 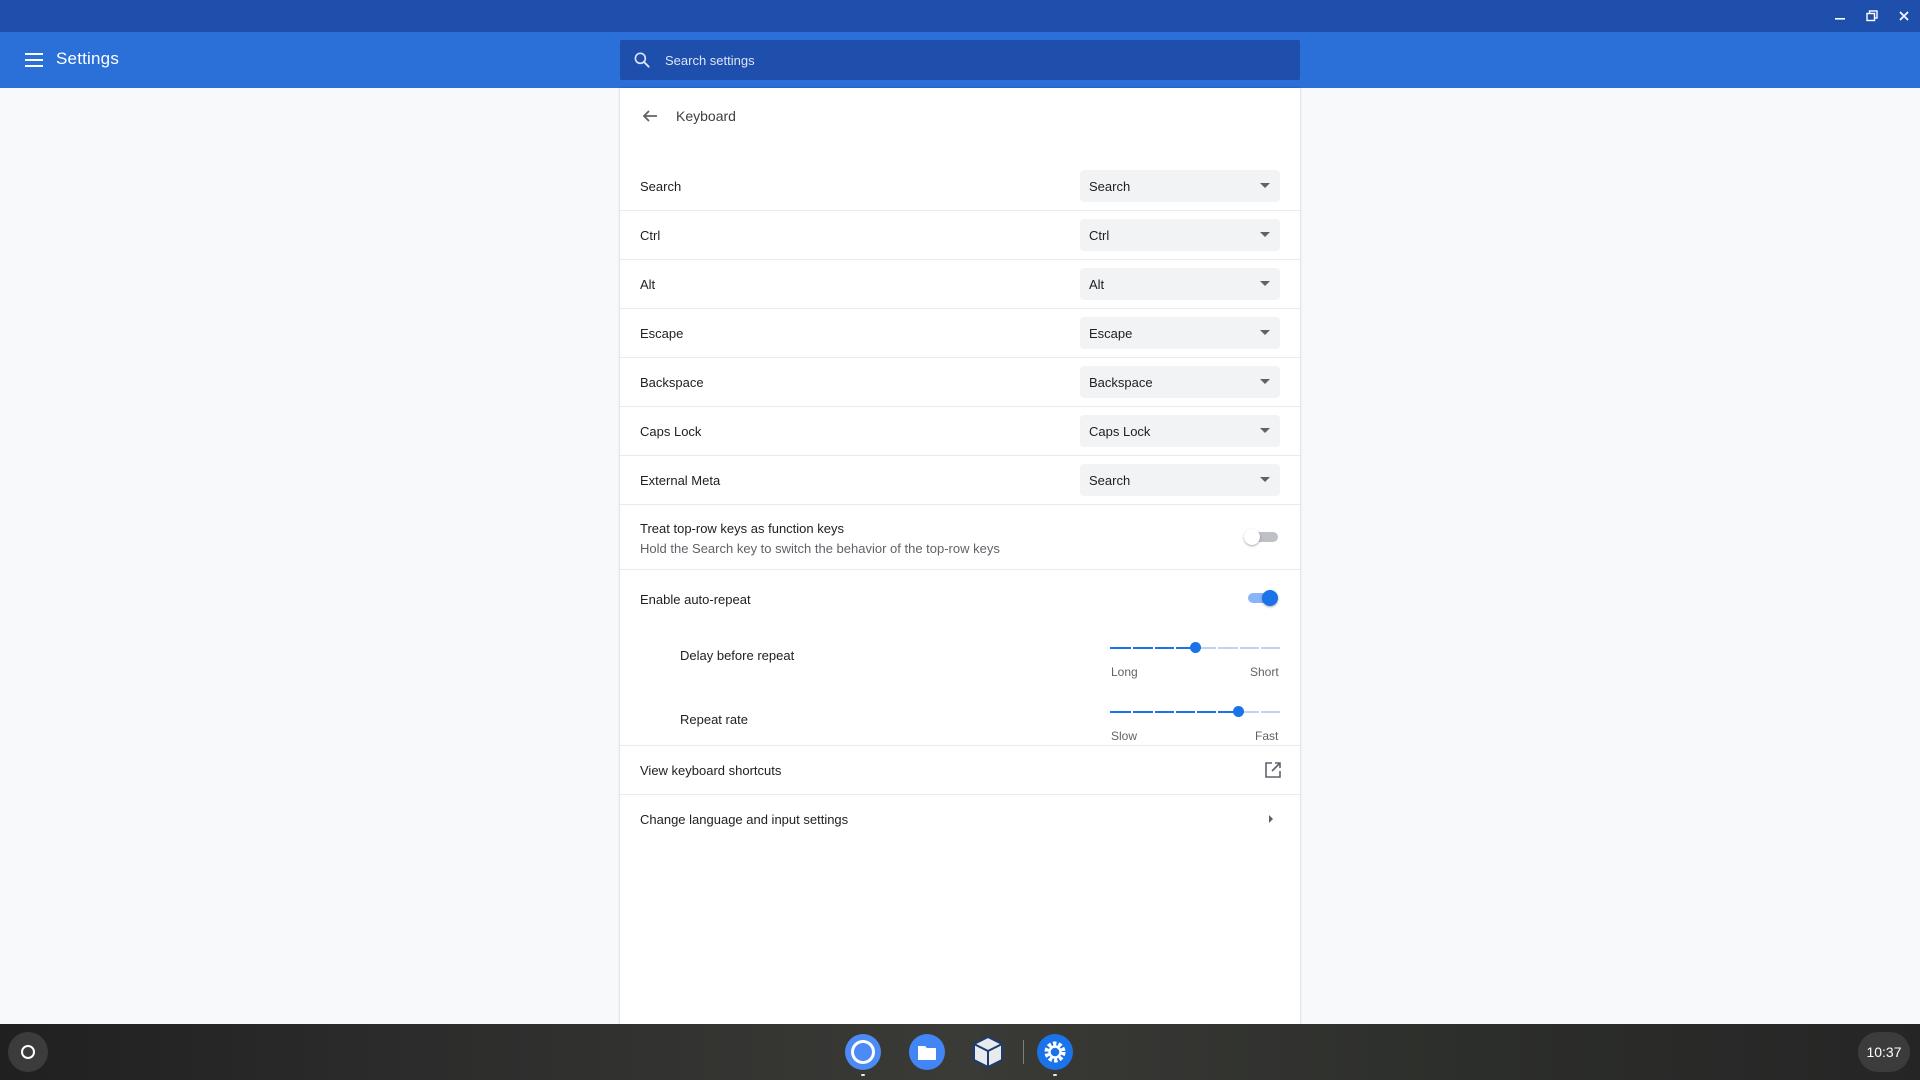 I want to click on minimize-button, so click(x=1840, y=16).